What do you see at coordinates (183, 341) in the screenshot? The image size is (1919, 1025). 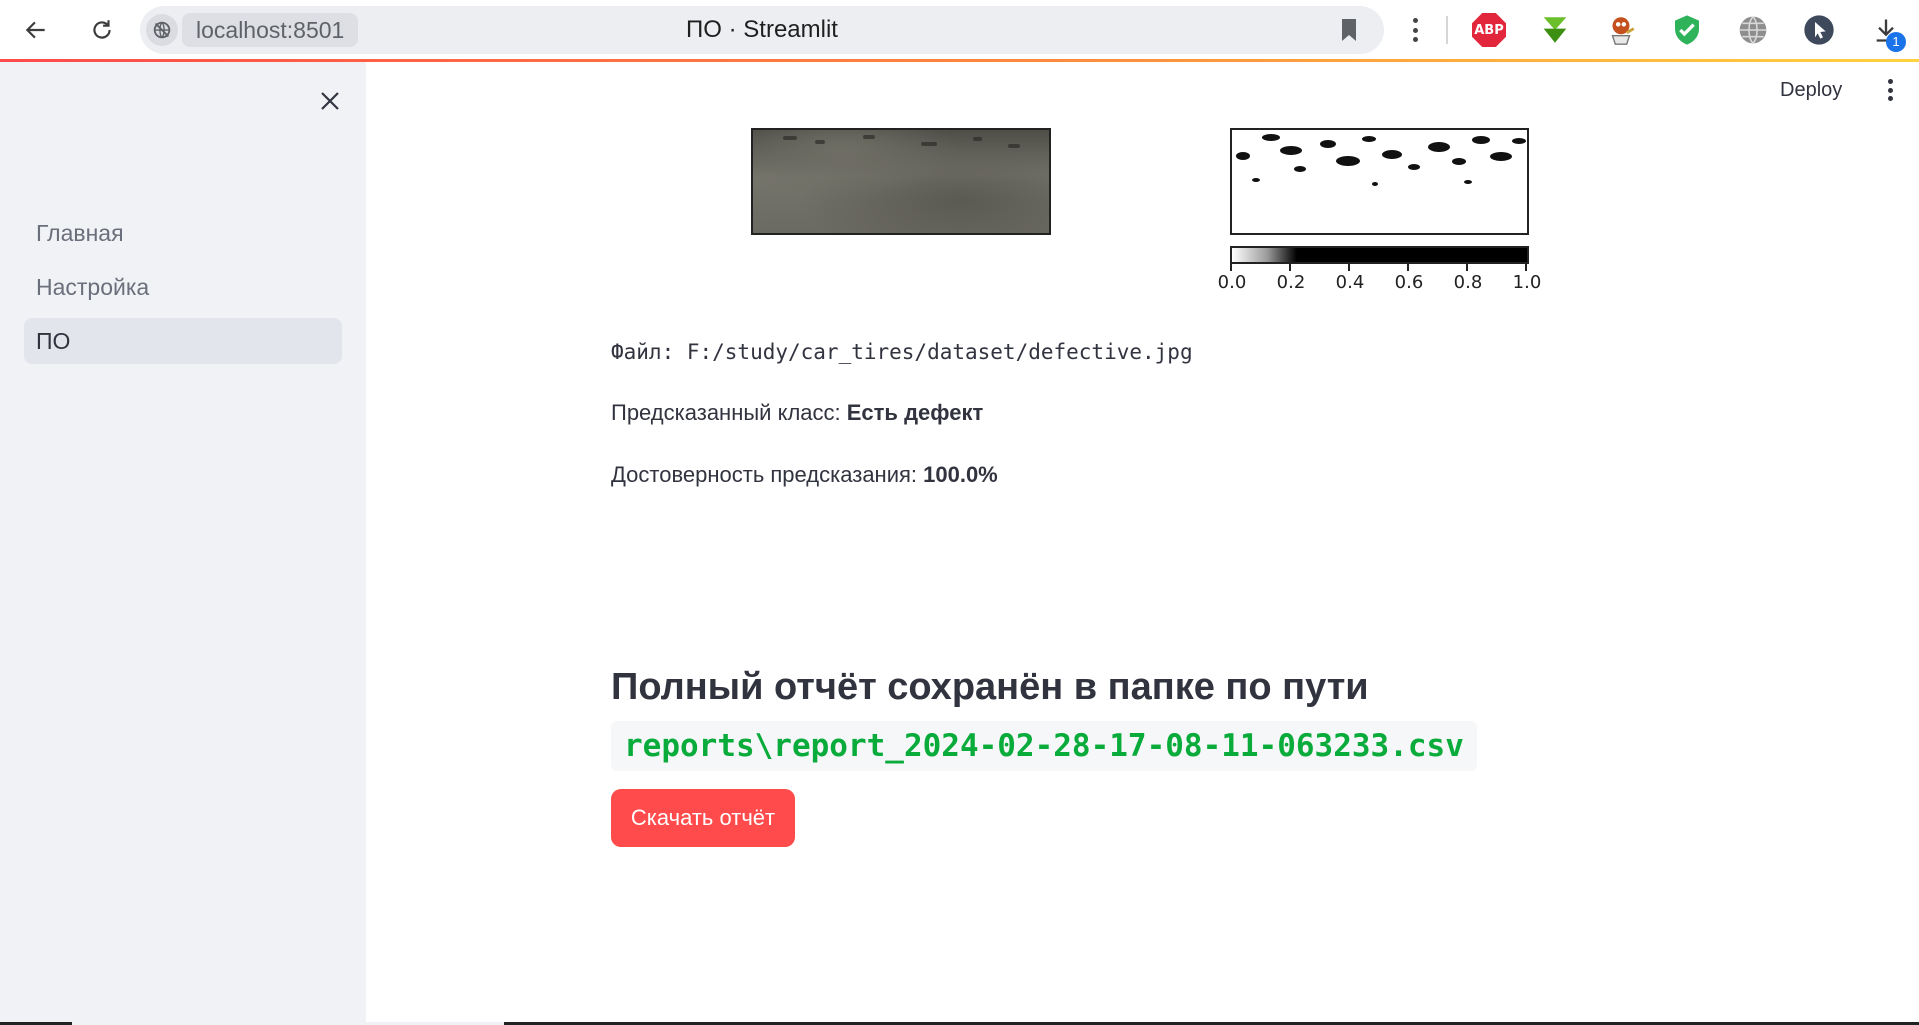 I see `sidebar-item-po: ПО` at bounding box center [183, 341].